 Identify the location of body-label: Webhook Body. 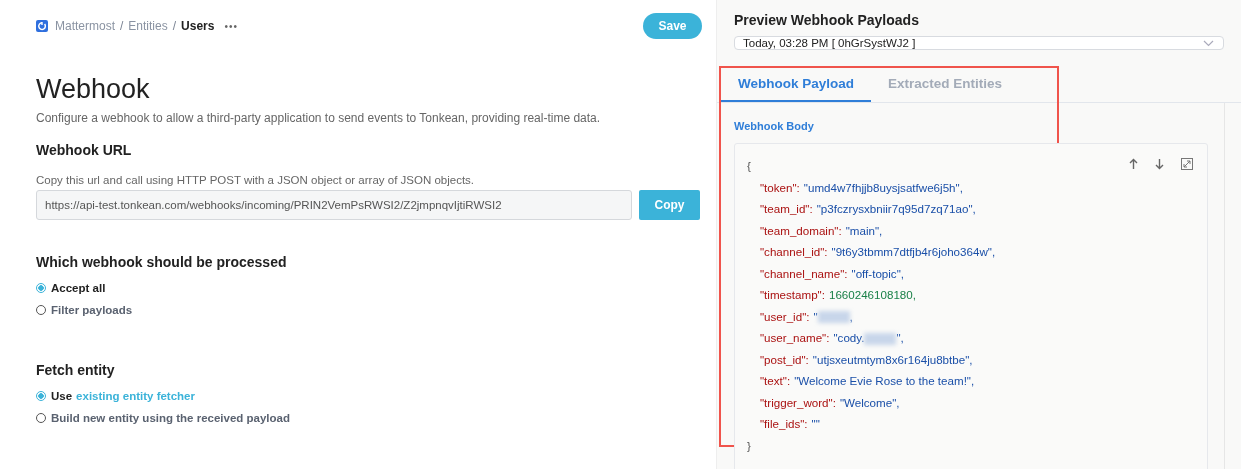
(774, 126).